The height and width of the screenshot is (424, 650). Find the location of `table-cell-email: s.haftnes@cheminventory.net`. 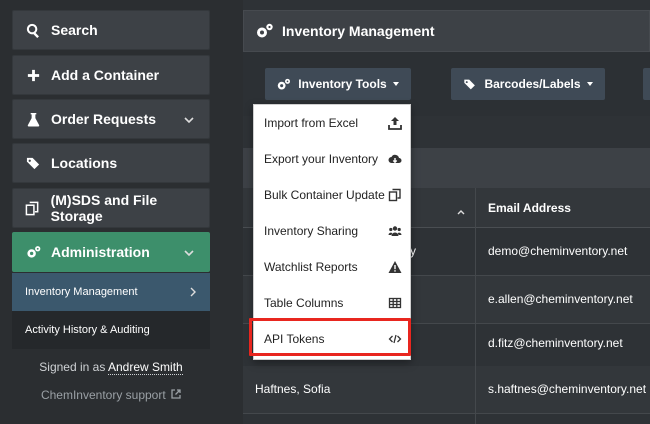

table-cell-email: s.haftnes@cheminventory.net is located at coordinates (567, 389).